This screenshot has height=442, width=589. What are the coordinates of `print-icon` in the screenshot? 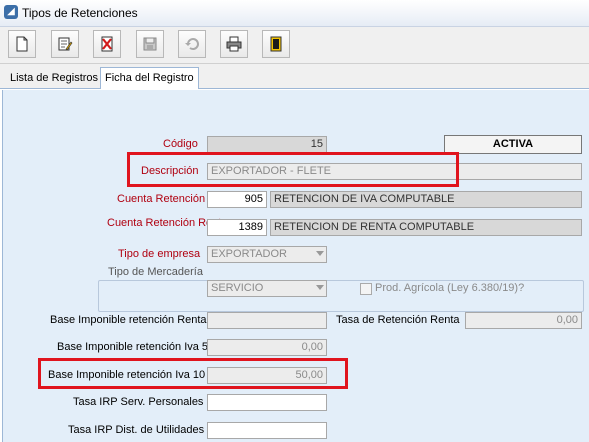 It's located at (234, 44).